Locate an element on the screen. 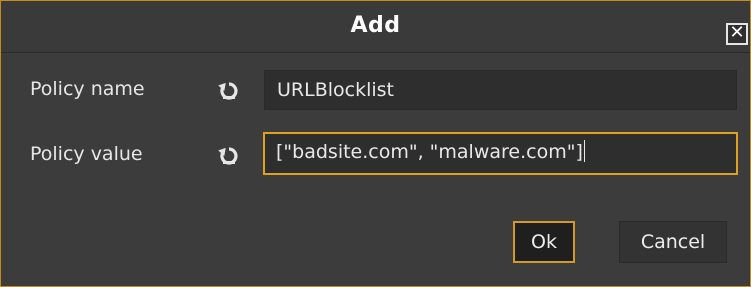 The width and height of the screenshot is (751, 287). text-caret is located at coordinates (584, 151).